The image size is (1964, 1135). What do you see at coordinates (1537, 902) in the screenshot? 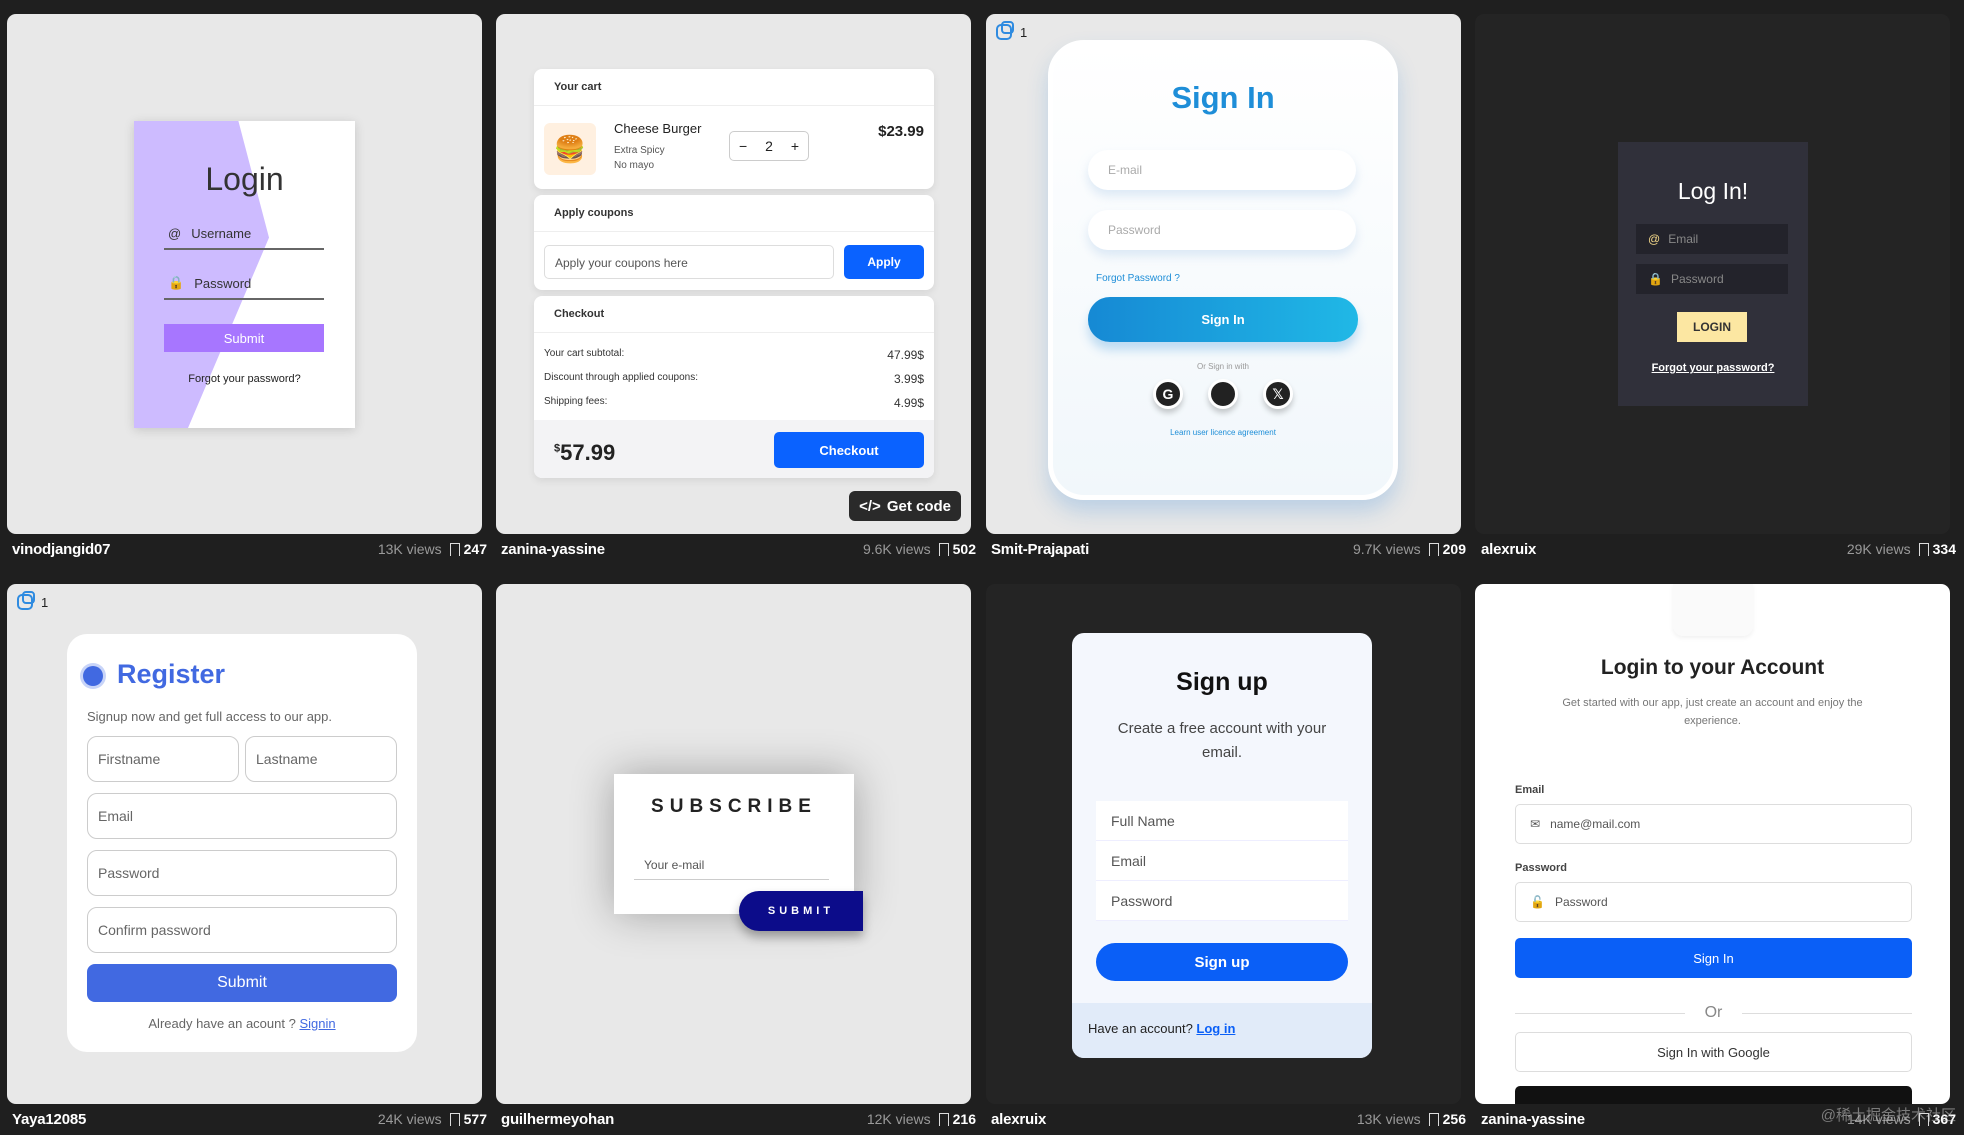
I see `lock-icon: 🔓` at bounding box center [1537, 902].